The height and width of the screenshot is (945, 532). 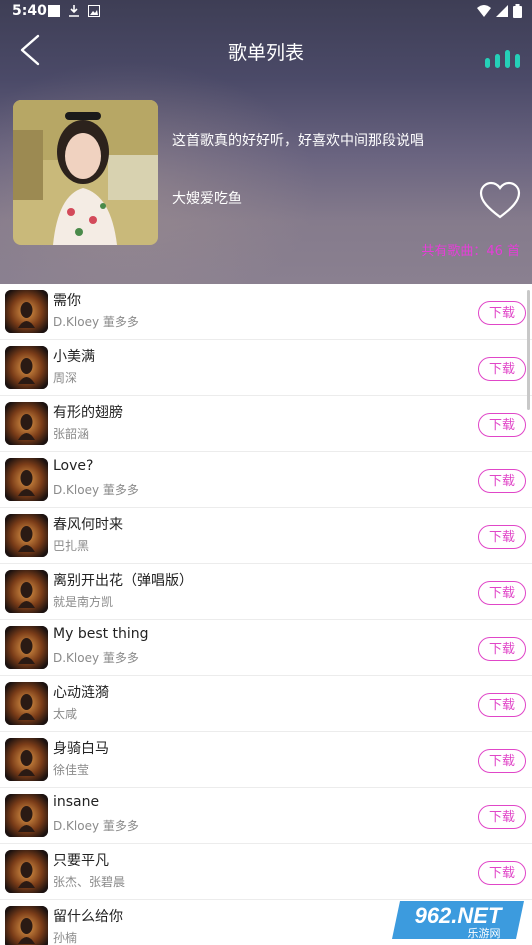 What do you see at coordinates (266, 424) in the screenshot?
I see `song-row: 有形的翅膀 张韶涵 下载` at bounding box center [266, 424].